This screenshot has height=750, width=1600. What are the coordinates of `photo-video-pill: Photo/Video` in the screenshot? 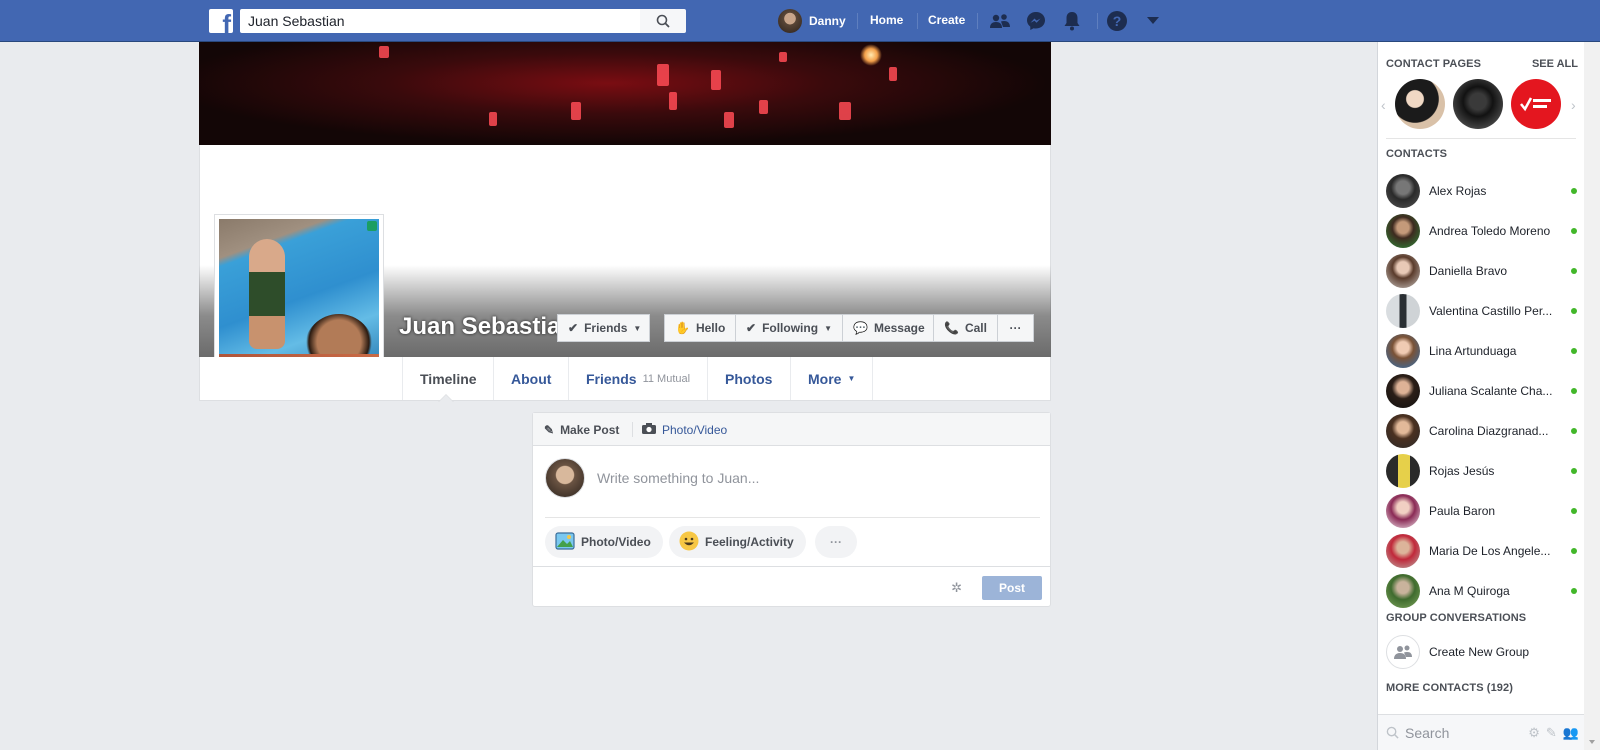 It's located at (604, 542).